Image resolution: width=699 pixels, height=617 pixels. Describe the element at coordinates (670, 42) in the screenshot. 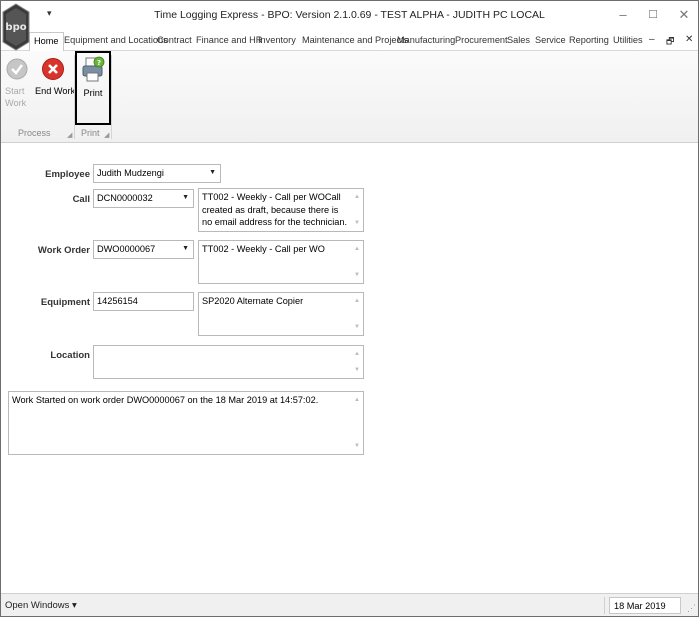

I see `mdi-restore-button: 🗗` at that location.